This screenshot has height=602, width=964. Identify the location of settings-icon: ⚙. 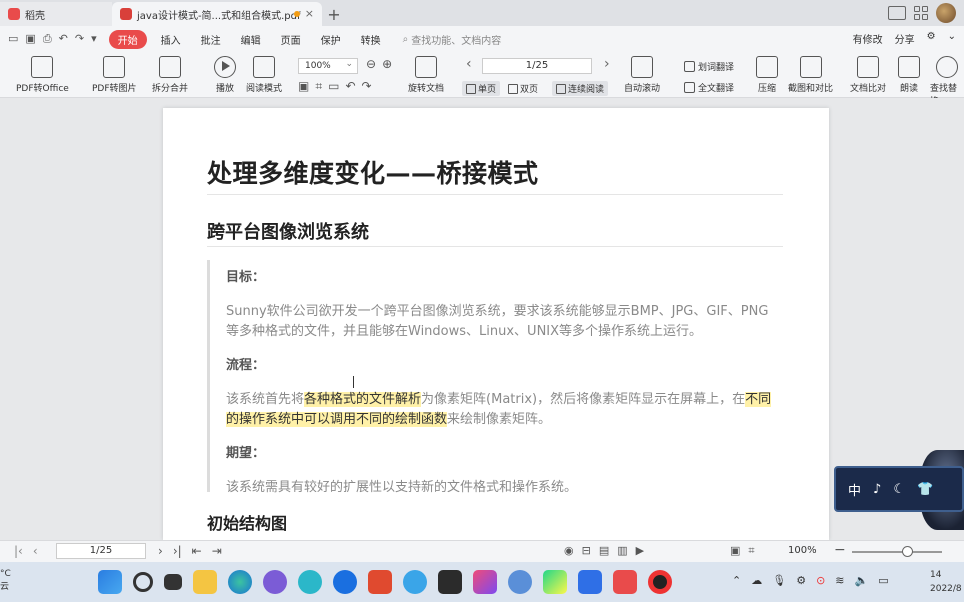
(931, 38).